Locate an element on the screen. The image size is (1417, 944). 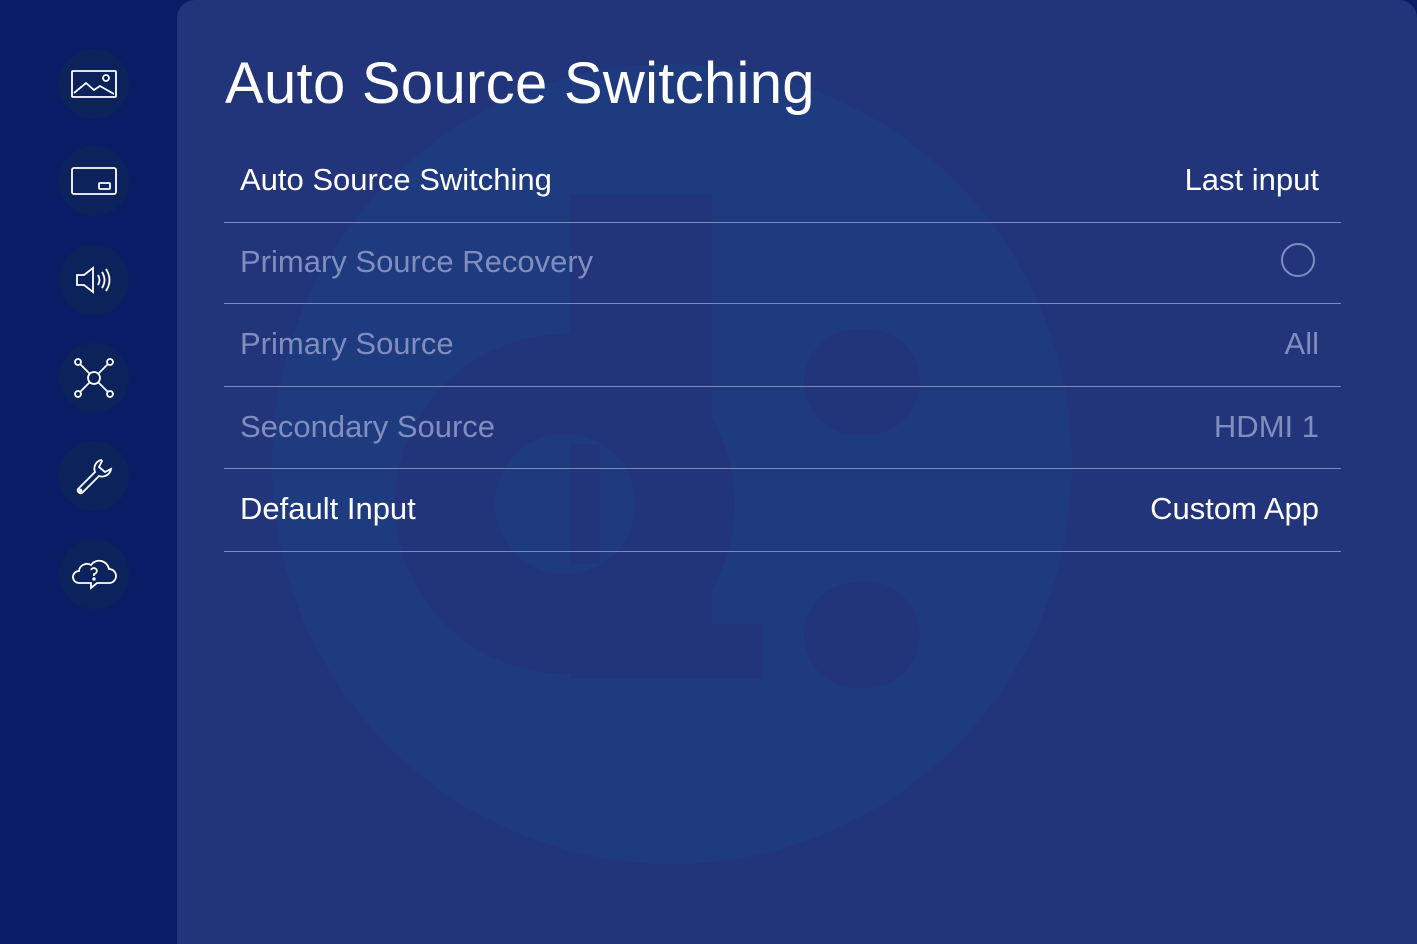
setting-row-primary-source: Primary Source All is located at coordinates (782, 345).